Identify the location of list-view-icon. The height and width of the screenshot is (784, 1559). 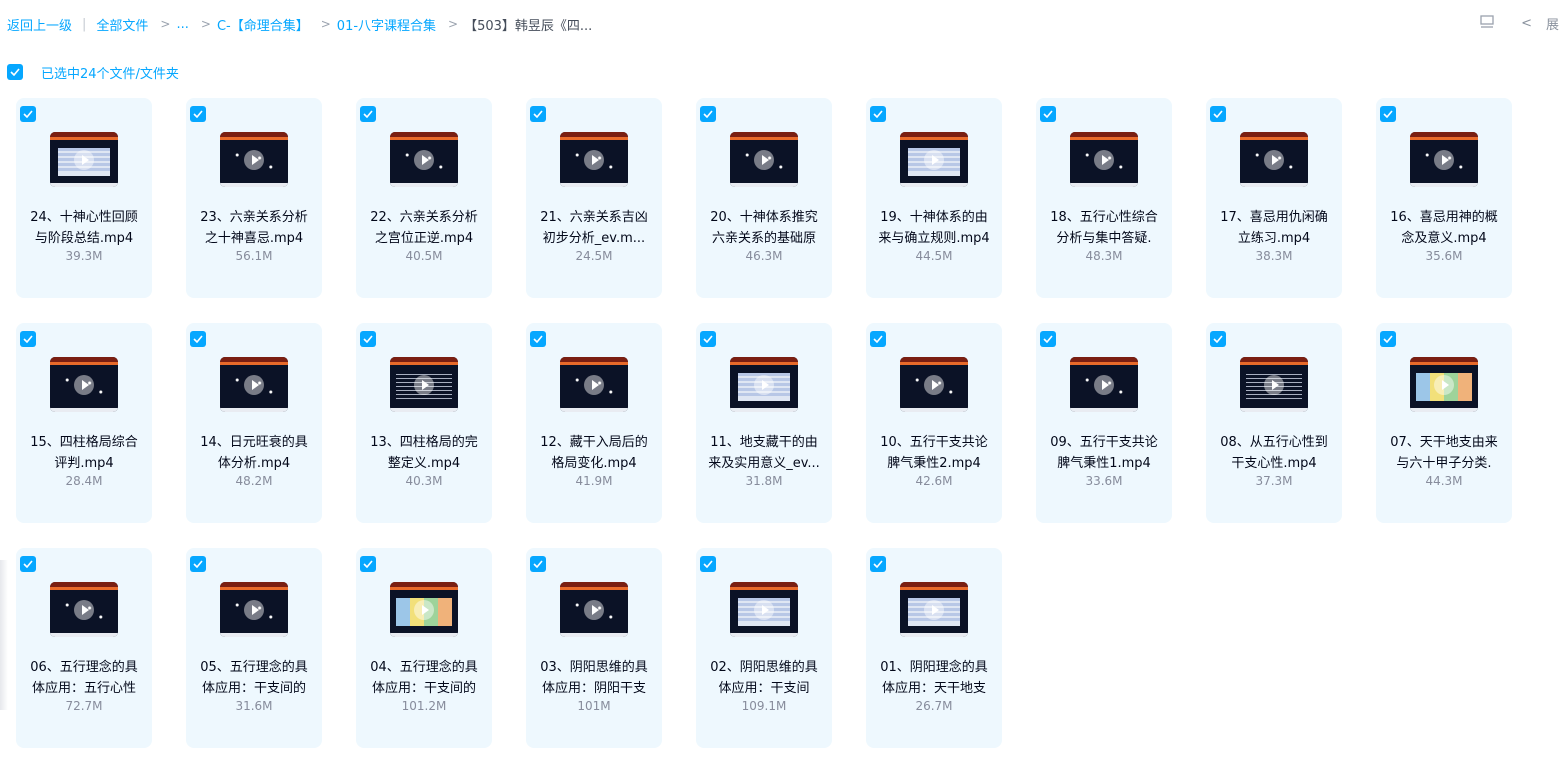
(1487, 23).